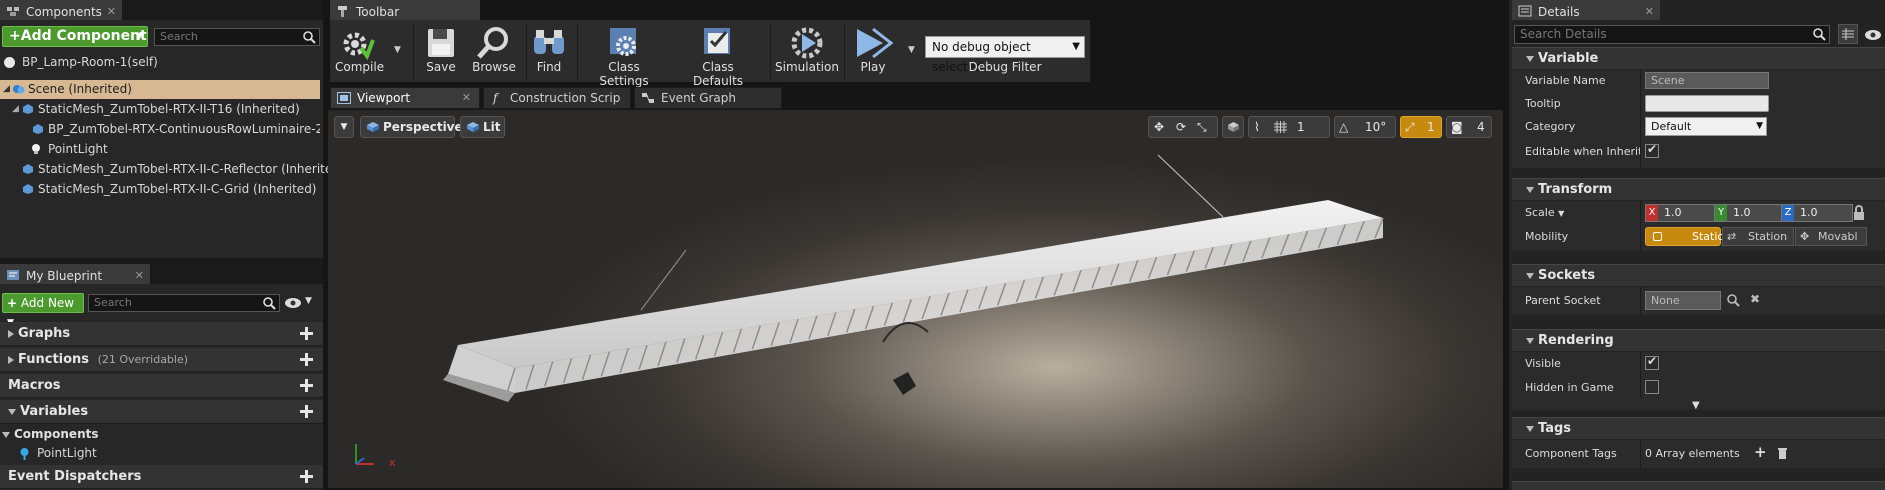 The width and height of the screenshot is (1885, 490). Describe the element at coordinates (1159, 127) in the screenshot. I see `translate-icon: ✥` at that location.